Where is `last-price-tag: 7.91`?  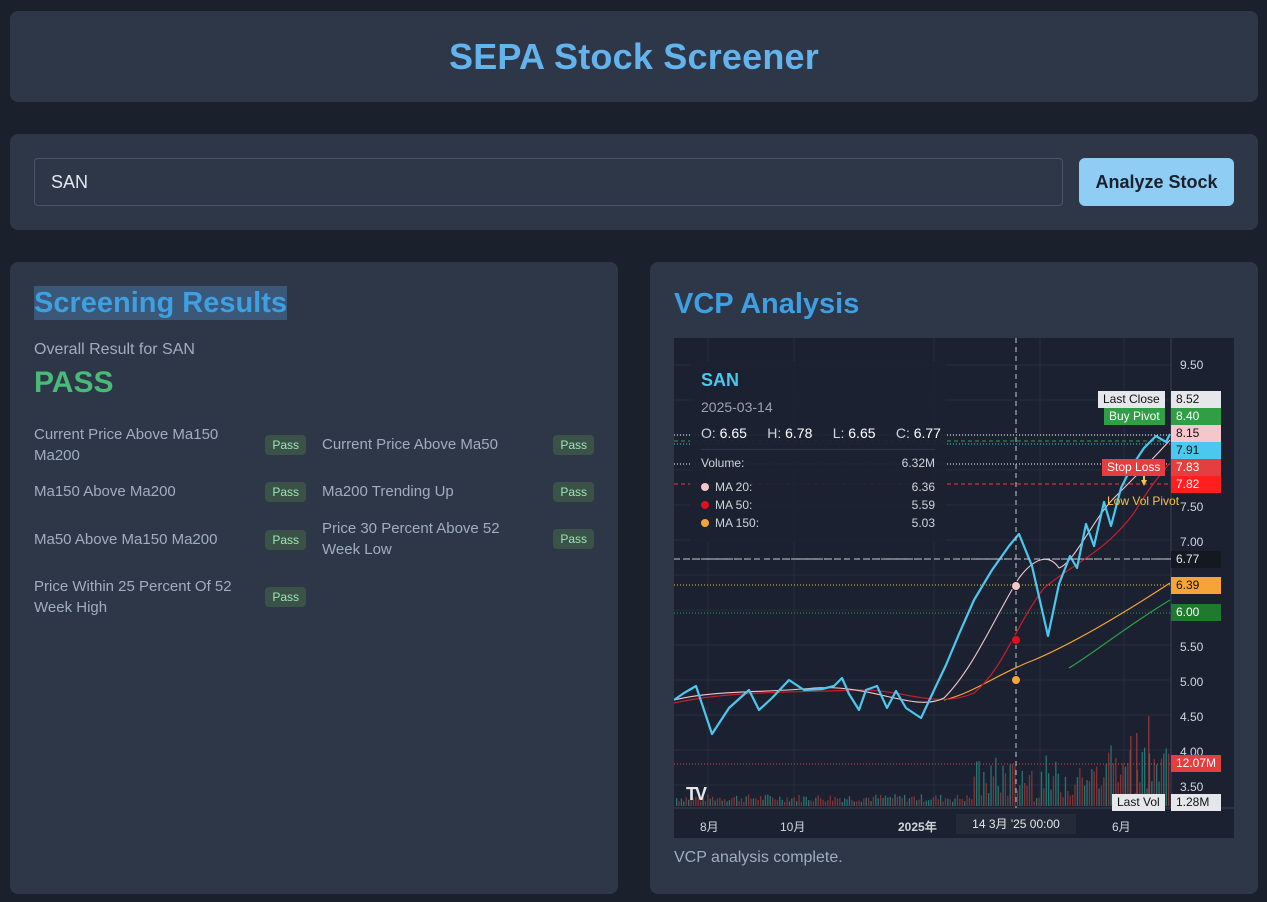 last-price-tag: 7.91 is located at coordinates (1196, 450).